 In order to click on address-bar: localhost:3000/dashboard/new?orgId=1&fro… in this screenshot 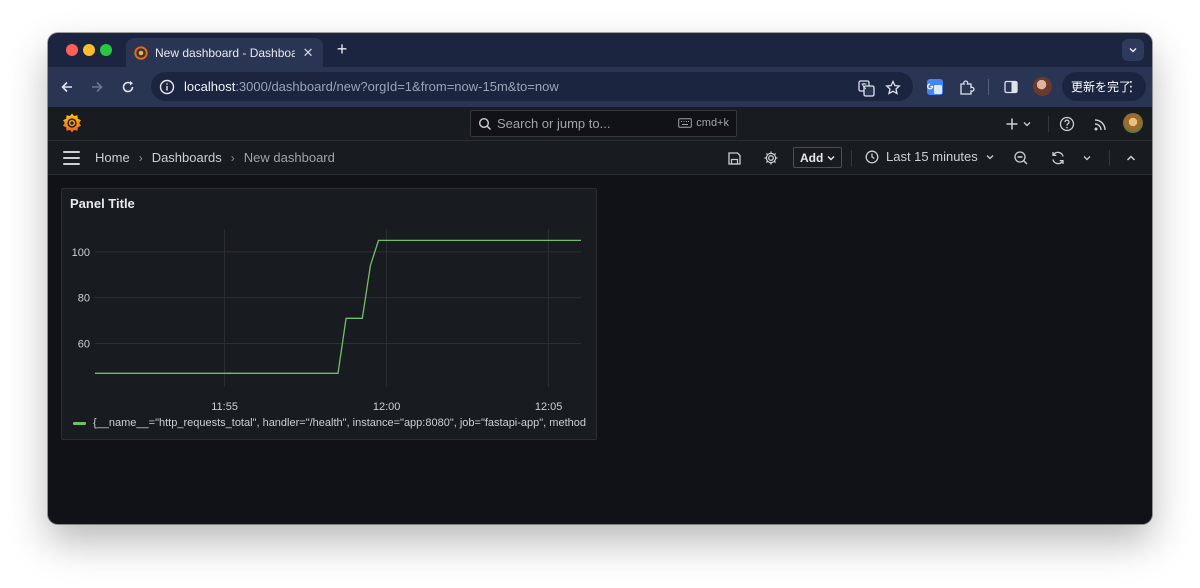, I will do `click(532, 86)`.